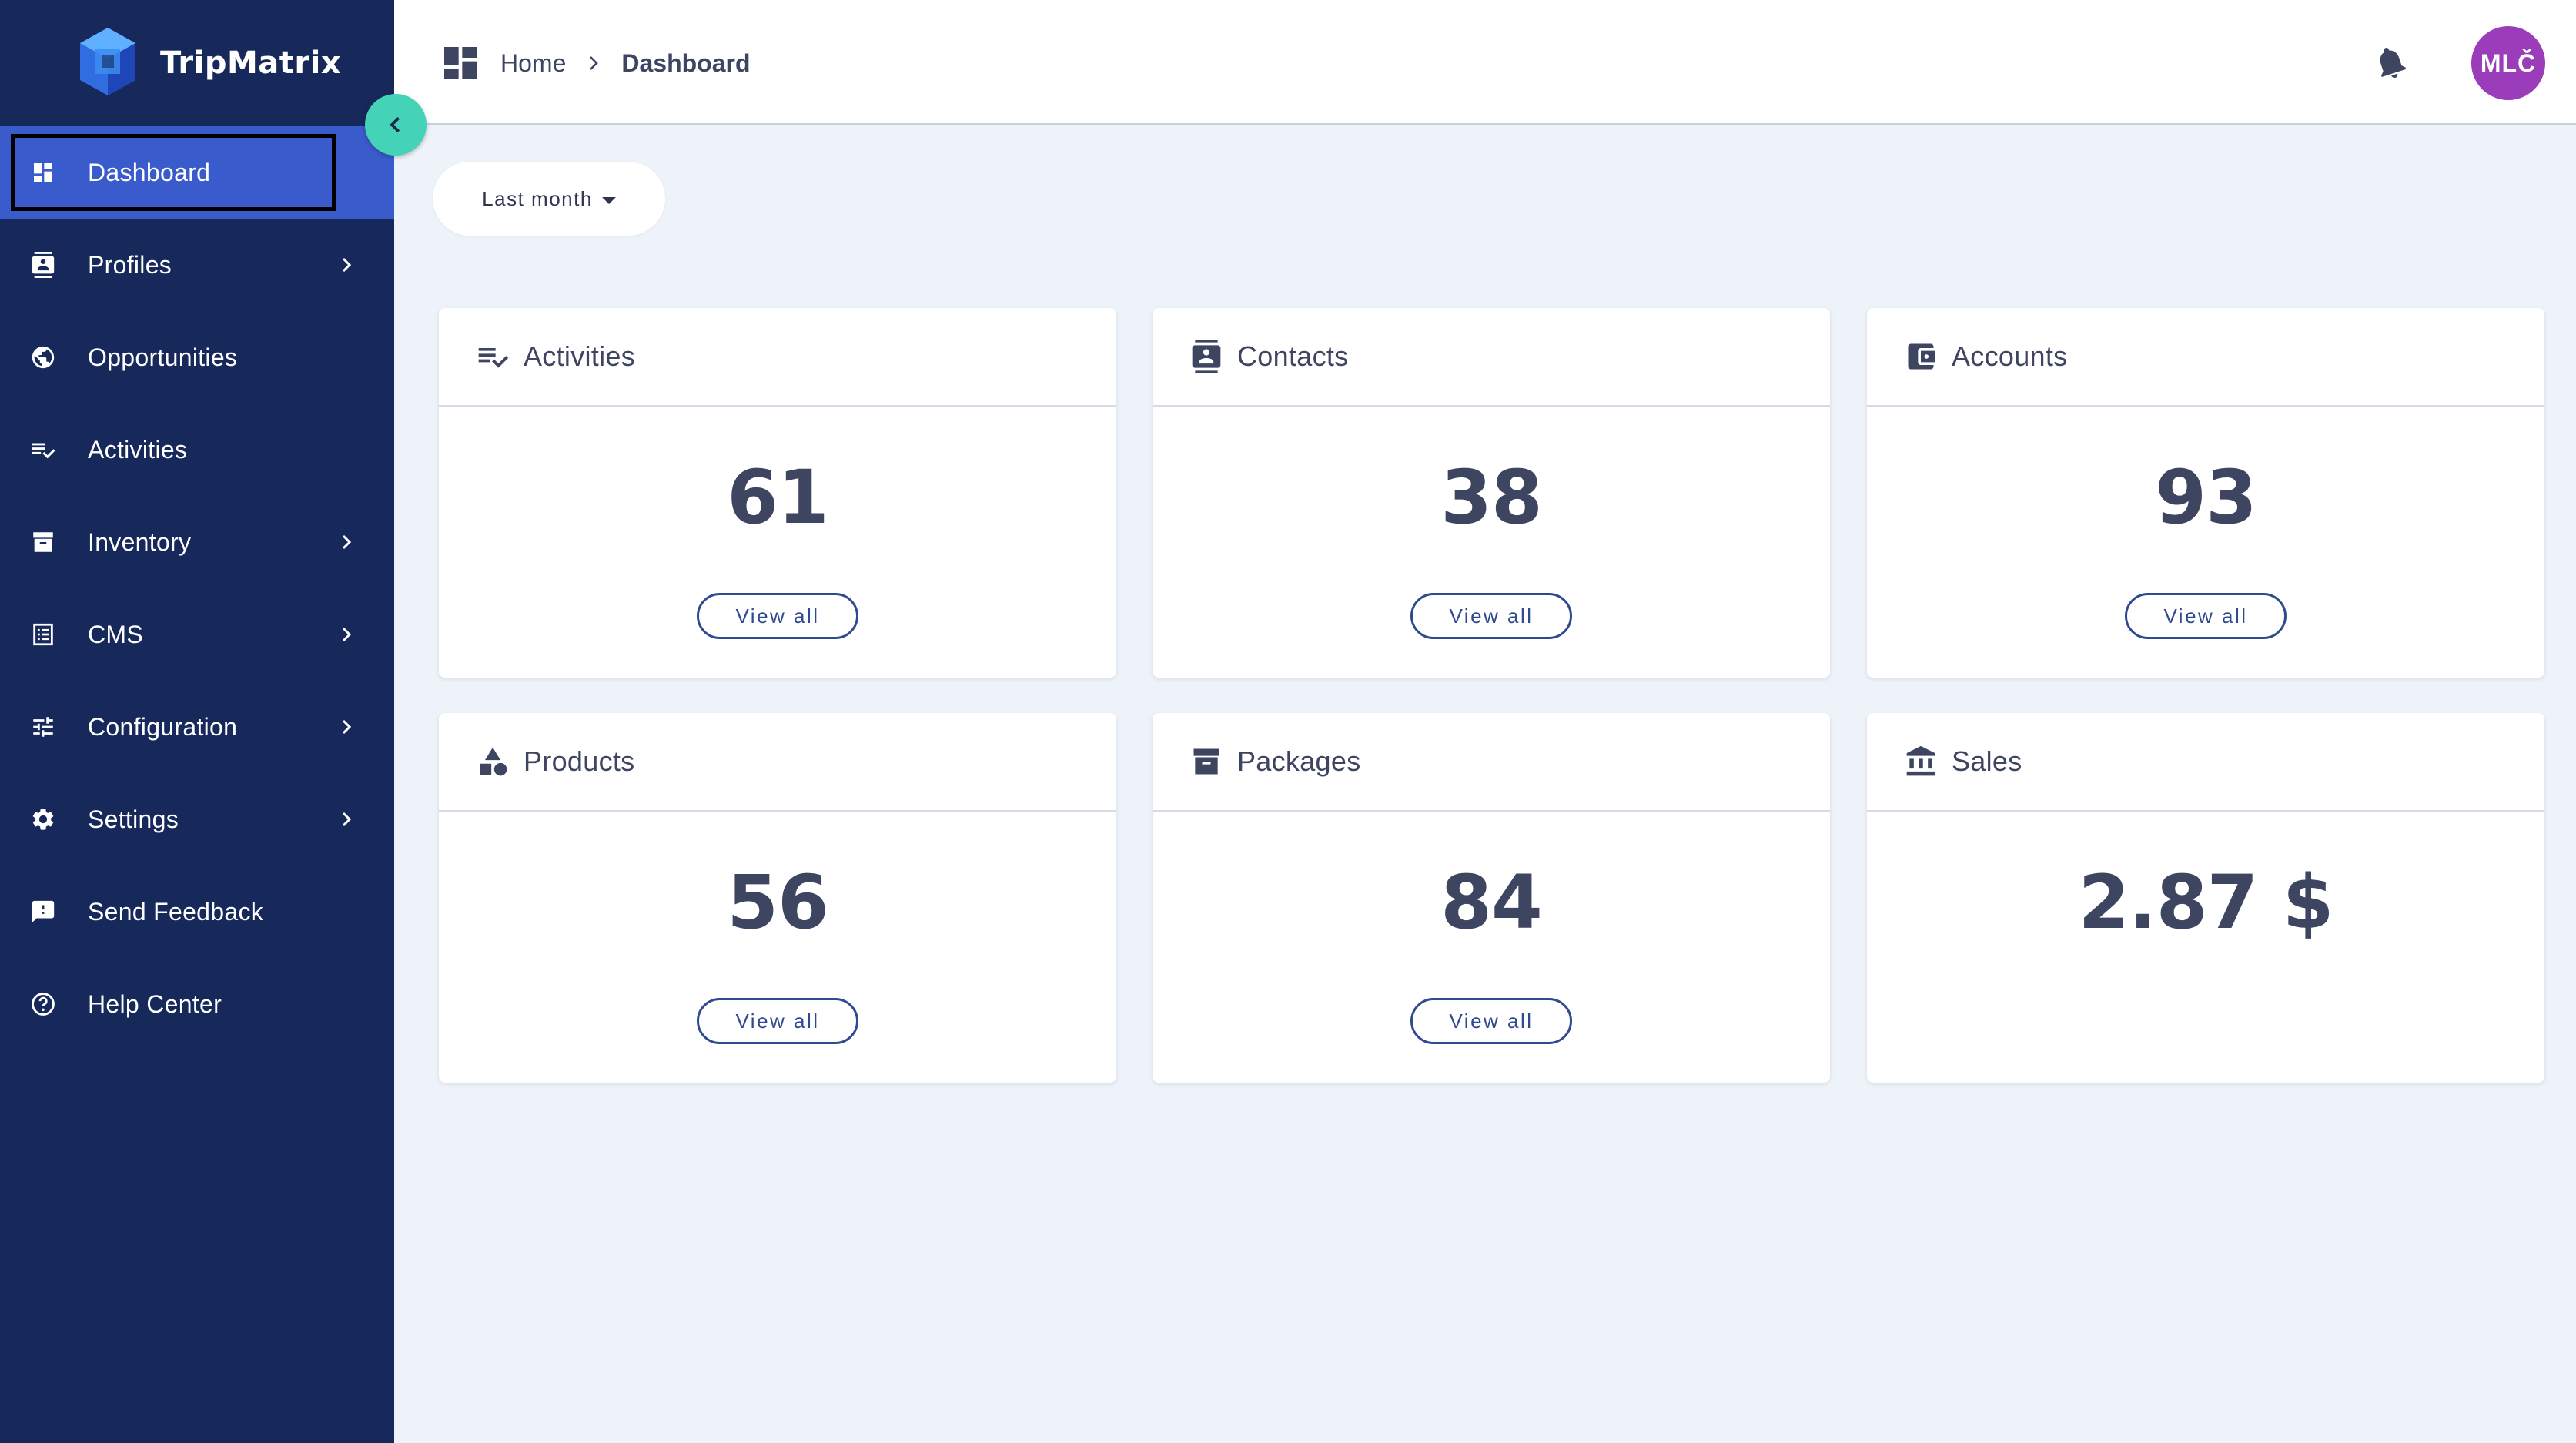  I want to click on brand: TripMatrix, so click(207, 63).